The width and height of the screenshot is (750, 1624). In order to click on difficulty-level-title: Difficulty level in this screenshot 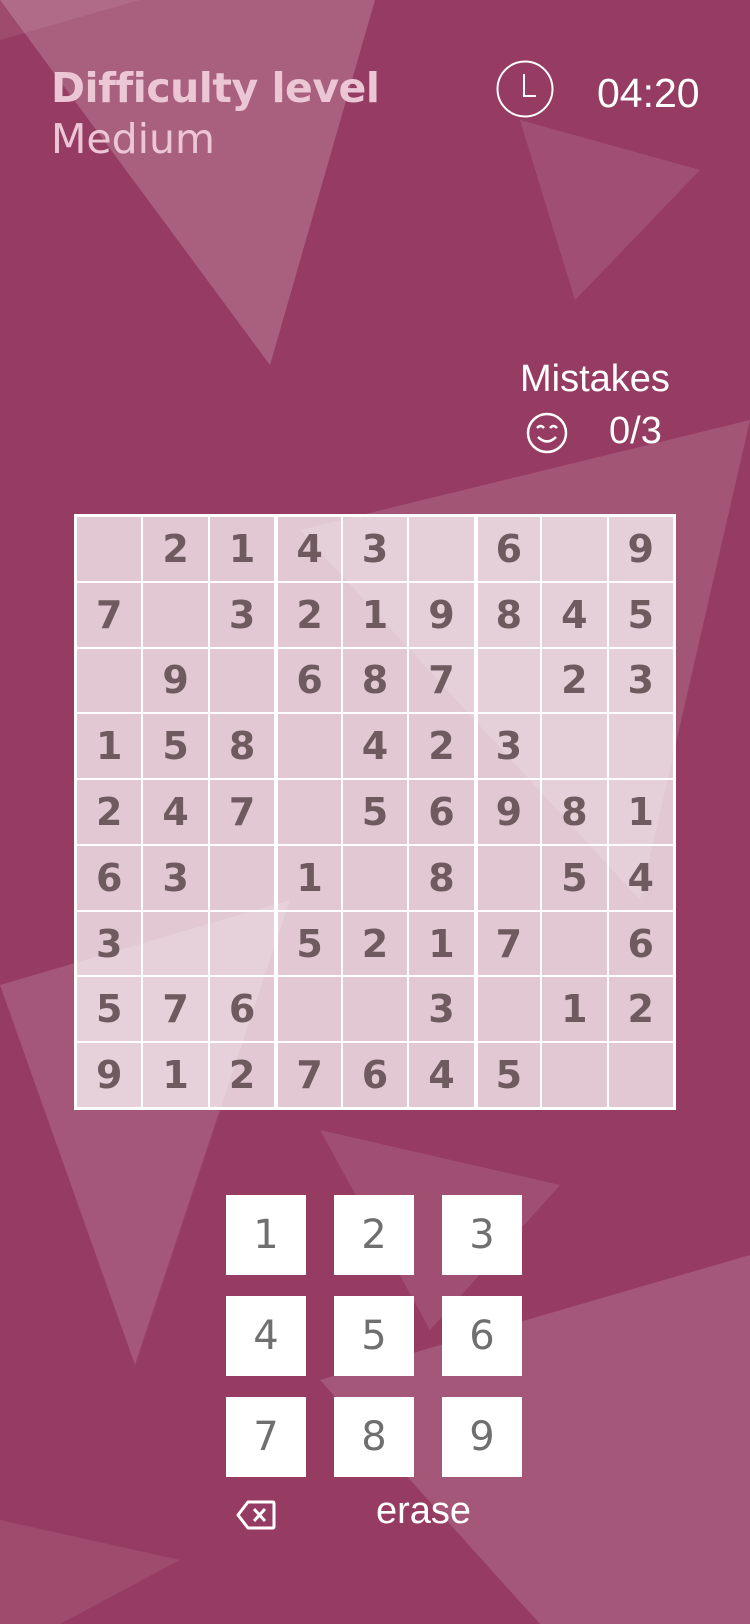, I will do `click(215, 88)`.